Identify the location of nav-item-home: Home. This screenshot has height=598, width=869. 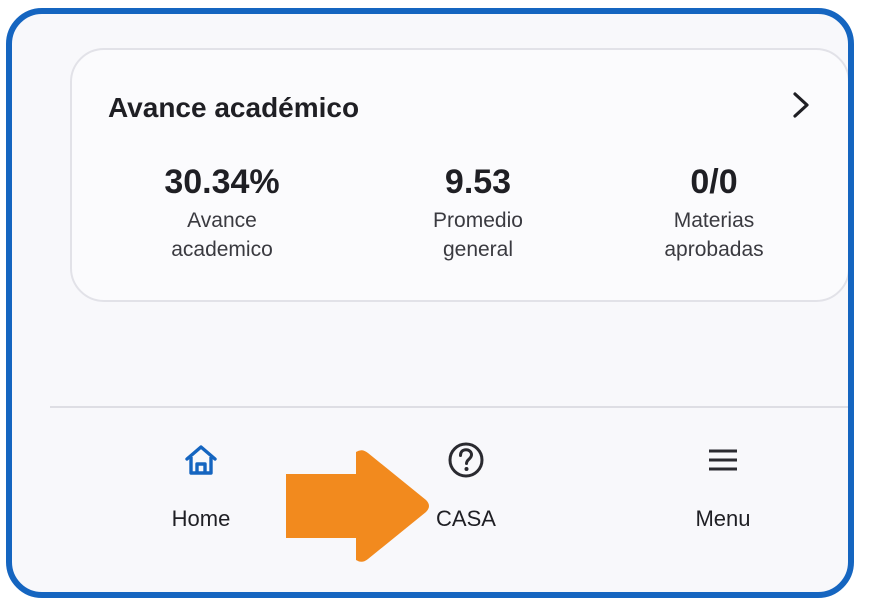
(201, 500).